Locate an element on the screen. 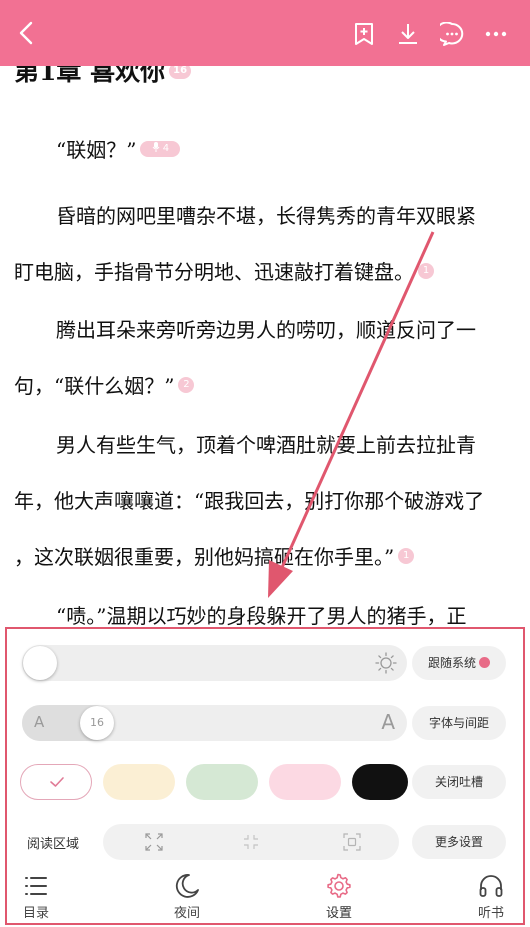  font-size-slider: A 16 A is located at coordinates (214, 723).